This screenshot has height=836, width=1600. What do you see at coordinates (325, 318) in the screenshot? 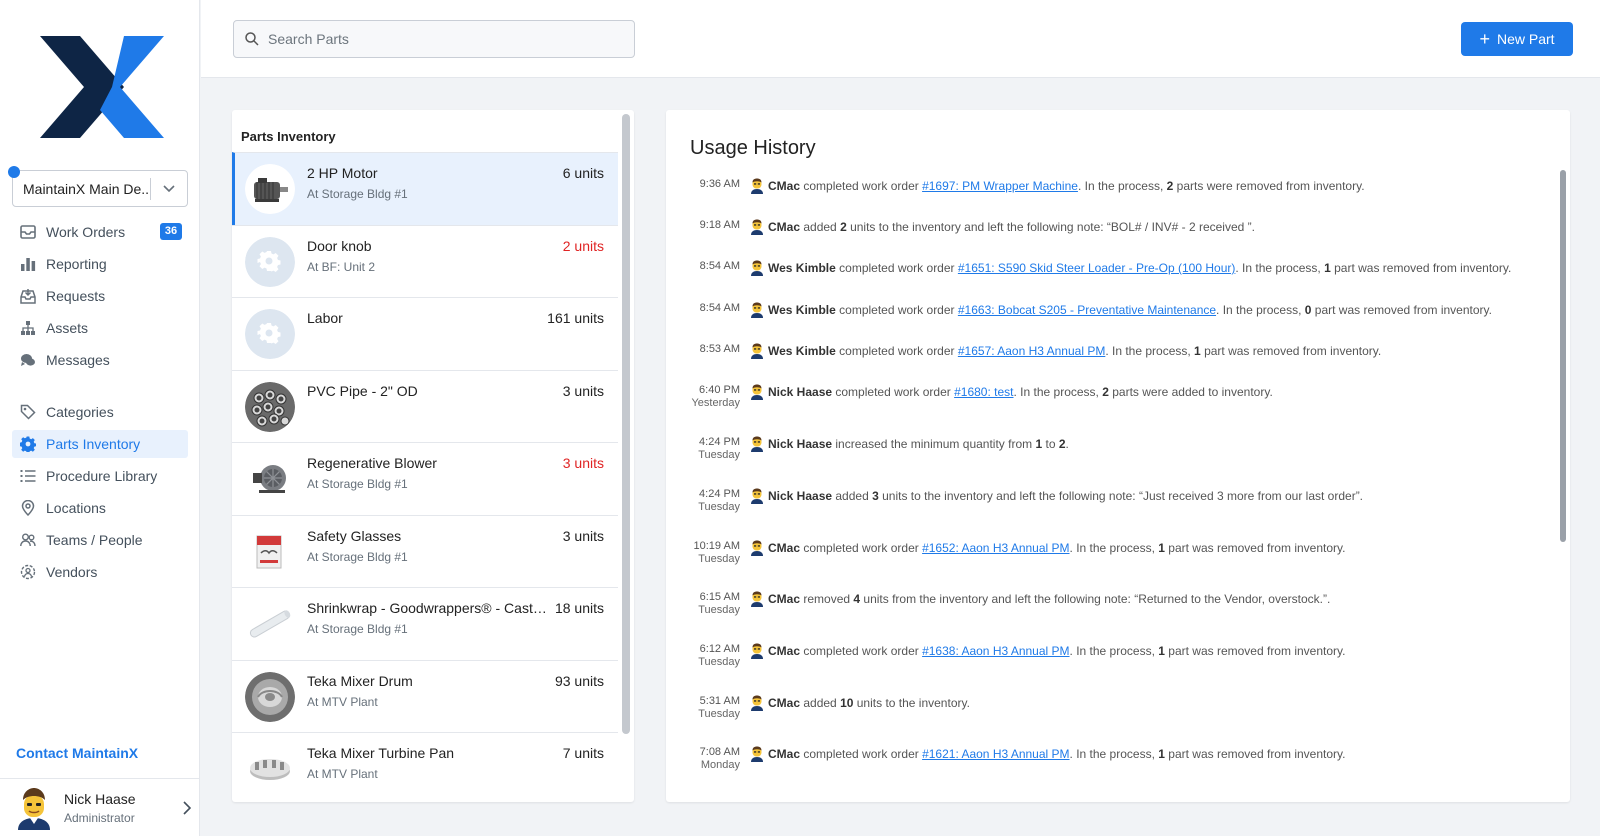
I see `part-name: Labor` at bounding box center [325, 318].